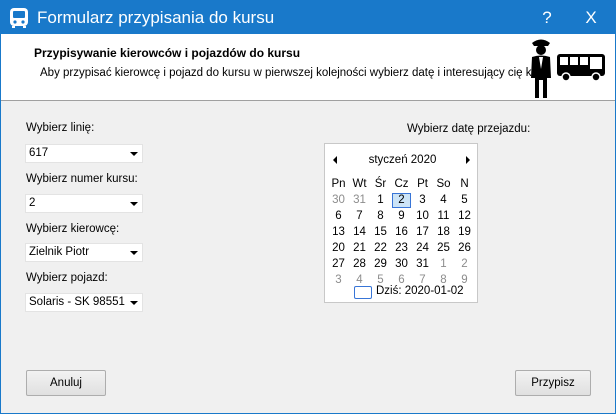 Image resolution: width=616 pixels, height=414 pixels. I want to click on weekday-header: Śr, so click(380, 184).